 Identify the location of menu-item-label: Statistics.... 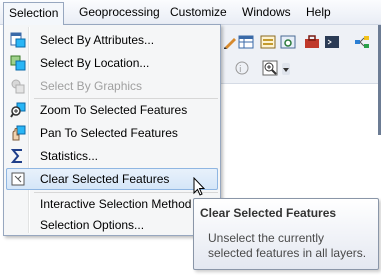
(69, 156).